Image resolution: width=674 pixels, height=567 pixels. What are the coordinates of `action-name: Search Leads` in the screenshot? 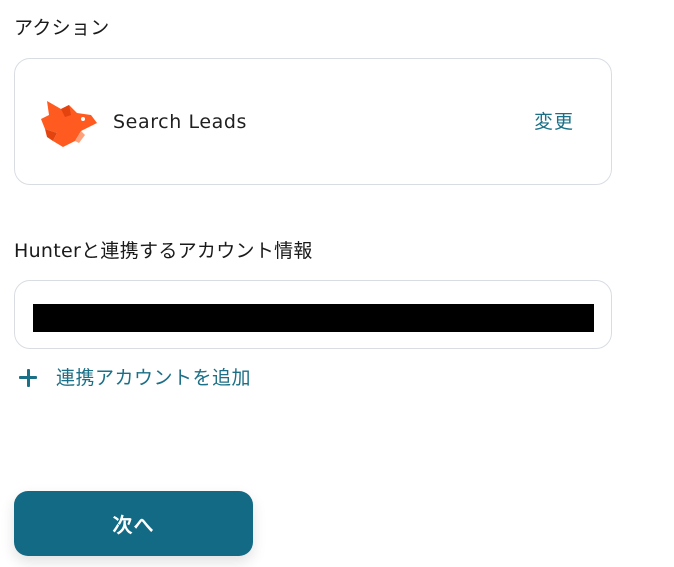 It's located at (180, 122).